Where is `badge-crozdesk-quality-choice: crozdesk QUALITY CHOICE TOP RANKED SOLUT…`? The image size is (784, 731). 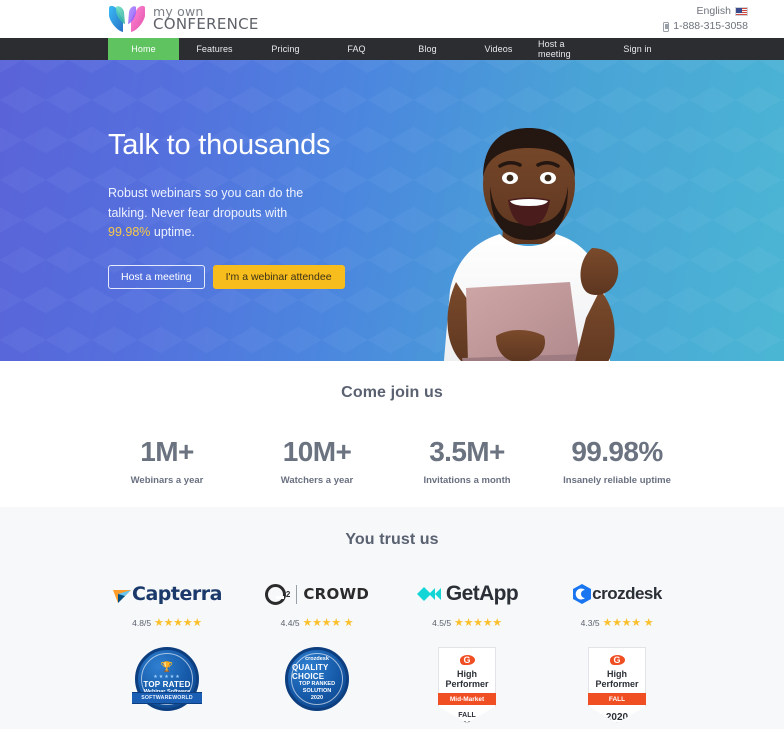
badge-crozdesk-quality-choice: crozdesk QUALITY CHOICE TOP RANKED SOLUT… is located at coordinates (317, 685).